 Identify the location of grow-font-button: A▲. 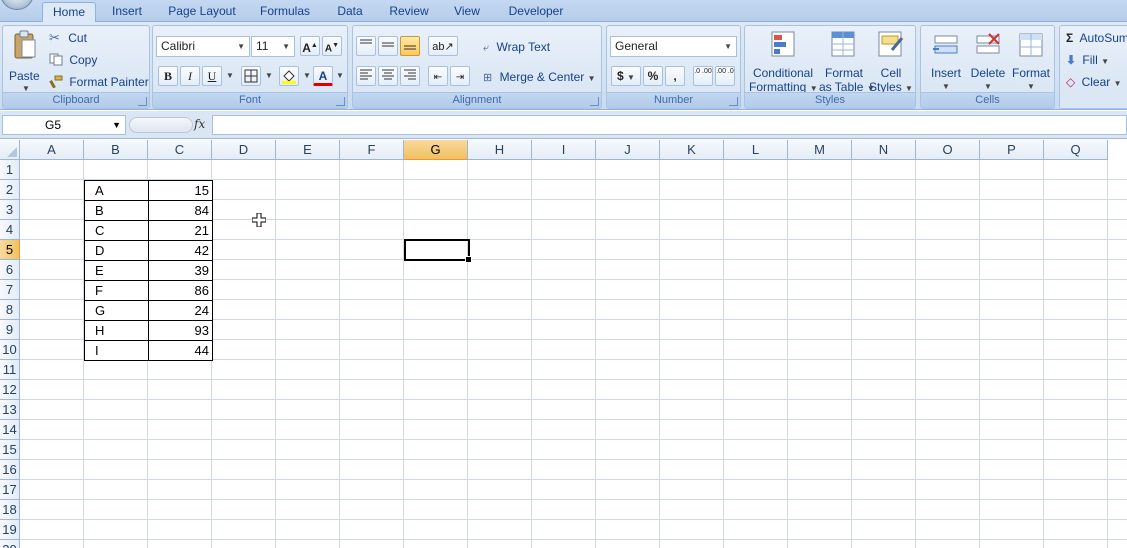
(310, 46).